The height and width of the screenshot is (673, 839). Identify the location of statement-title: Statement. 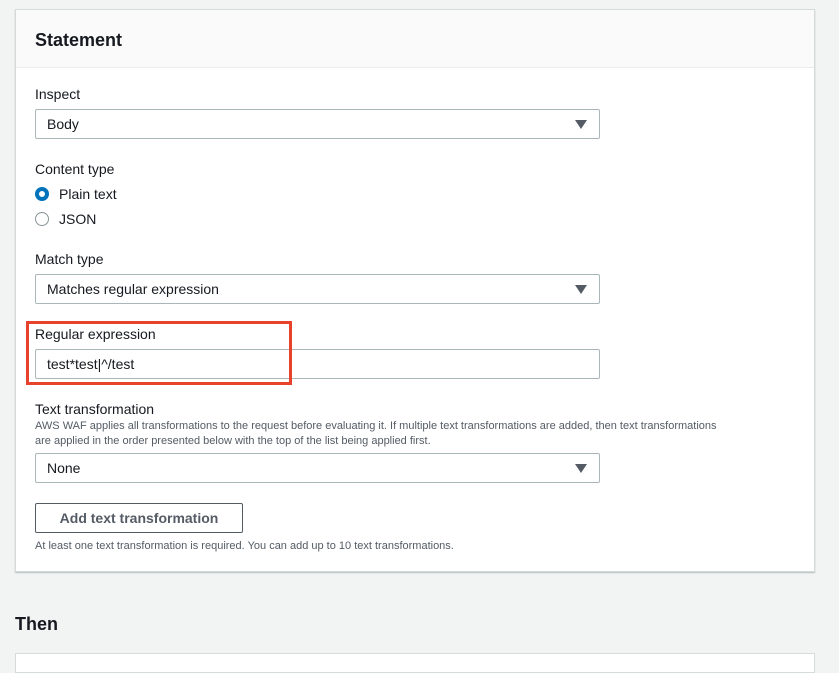
(79, 40).